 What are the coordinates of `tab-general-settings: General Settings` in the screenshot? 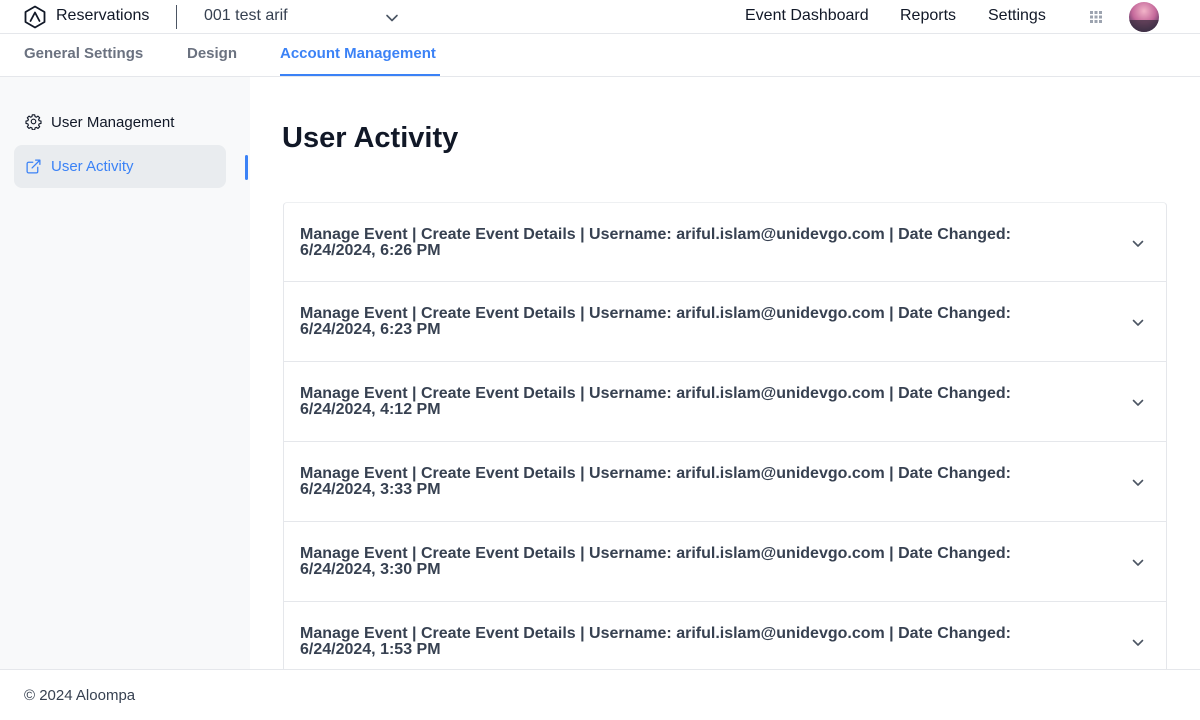 It's located at (83, 53).